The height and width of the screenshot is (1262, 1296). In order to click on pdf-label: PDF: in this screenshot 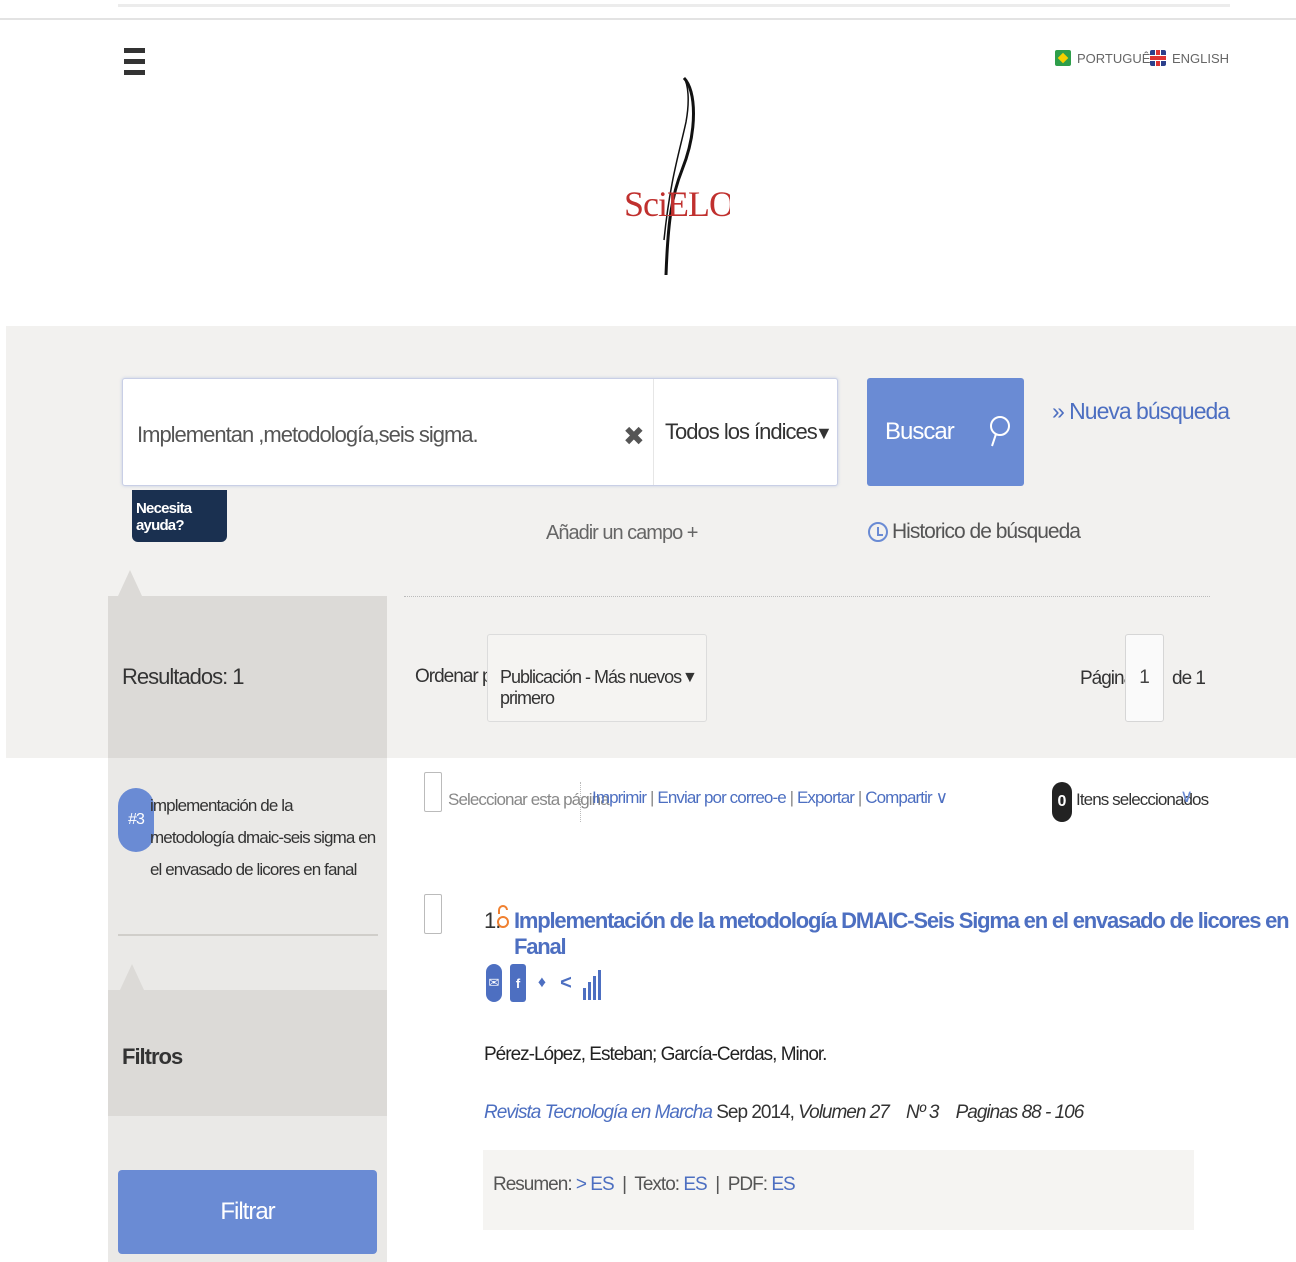, I will do `click(747, 1184)`.